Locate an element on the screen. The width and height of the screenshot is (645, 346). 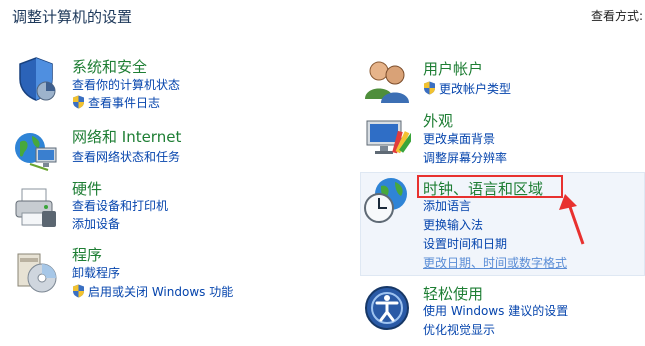
ease-of-access-icon is located at coordinates (387, 308).